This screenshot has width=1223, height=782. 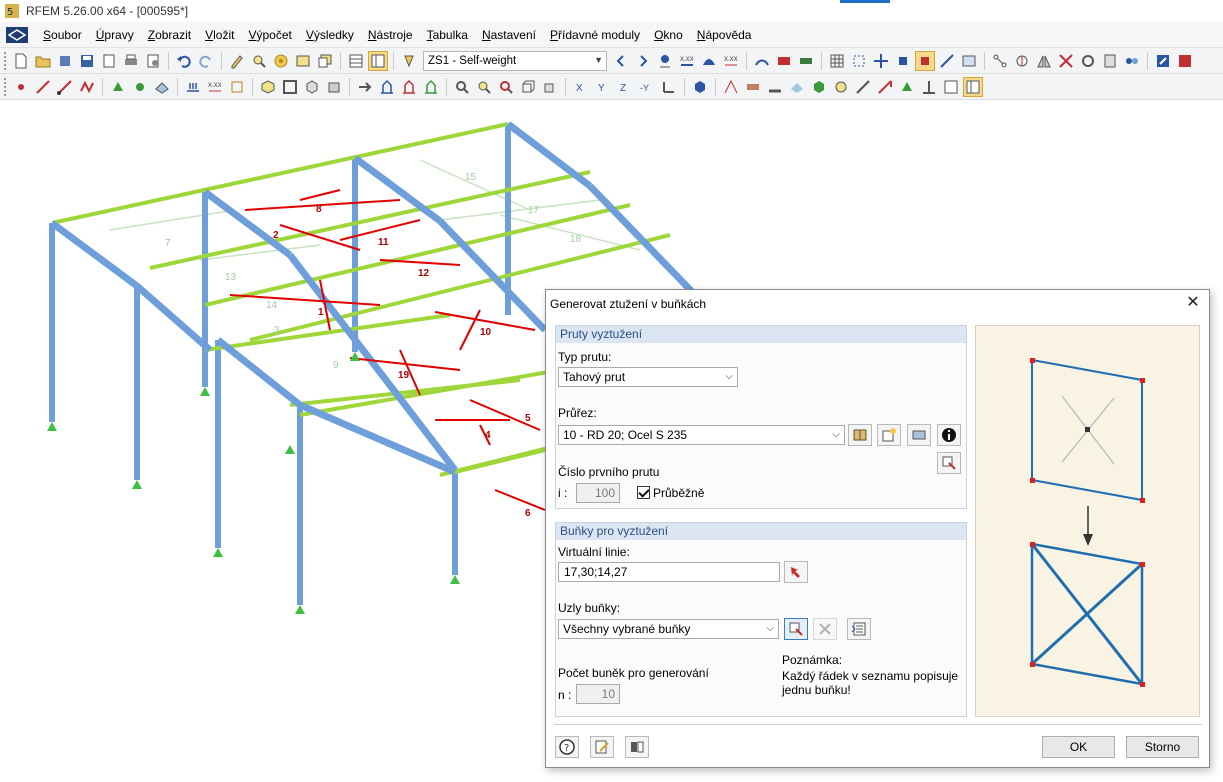 What do you see at coordinates (885, 87) in the screenshot?
I see `load-display-icon` at bounding box center [885, 87].